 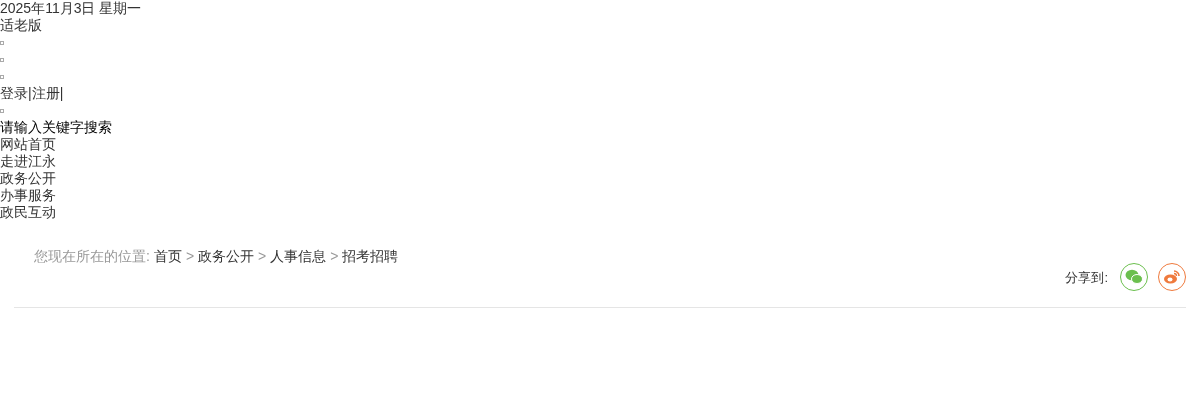 What do you see at coordinates (1134, 277) in the screenshot?
I see `chat-bubbles-icon` at bounding box center [1134, 277].